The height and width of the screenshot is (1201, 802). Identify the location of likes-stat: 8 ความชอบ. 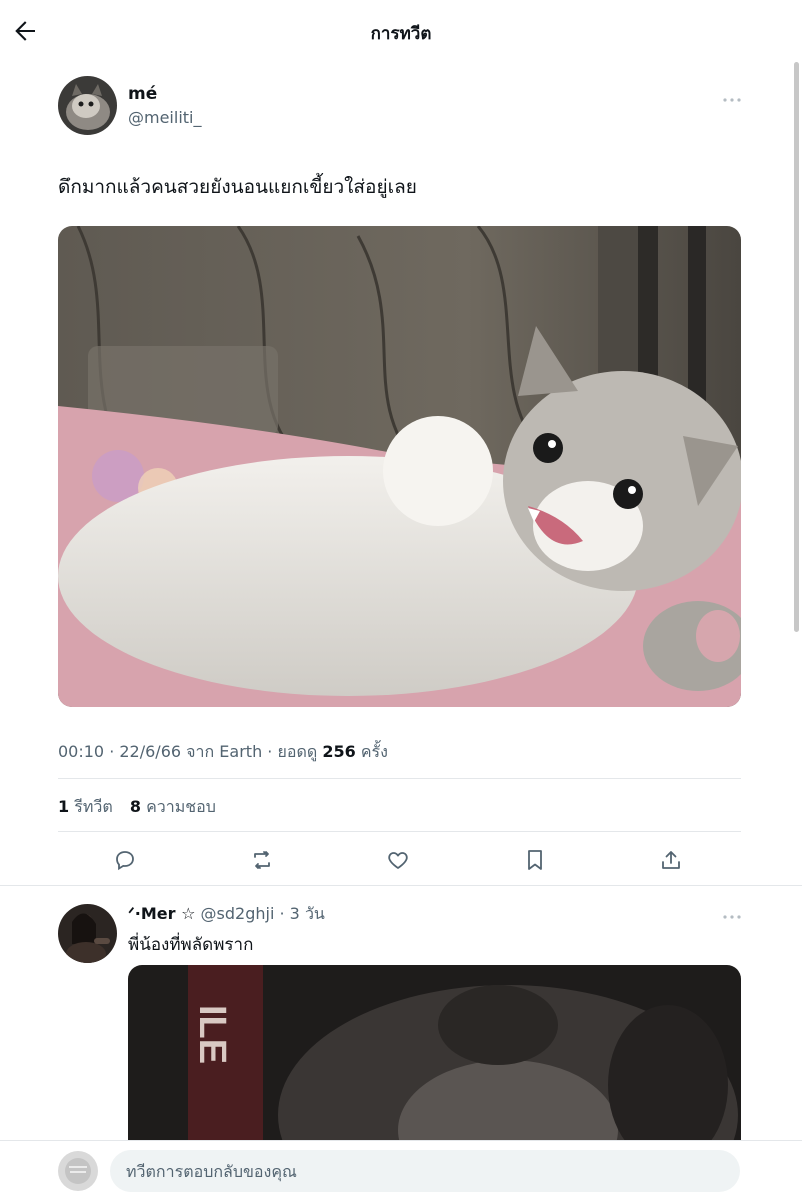
(173, 806).